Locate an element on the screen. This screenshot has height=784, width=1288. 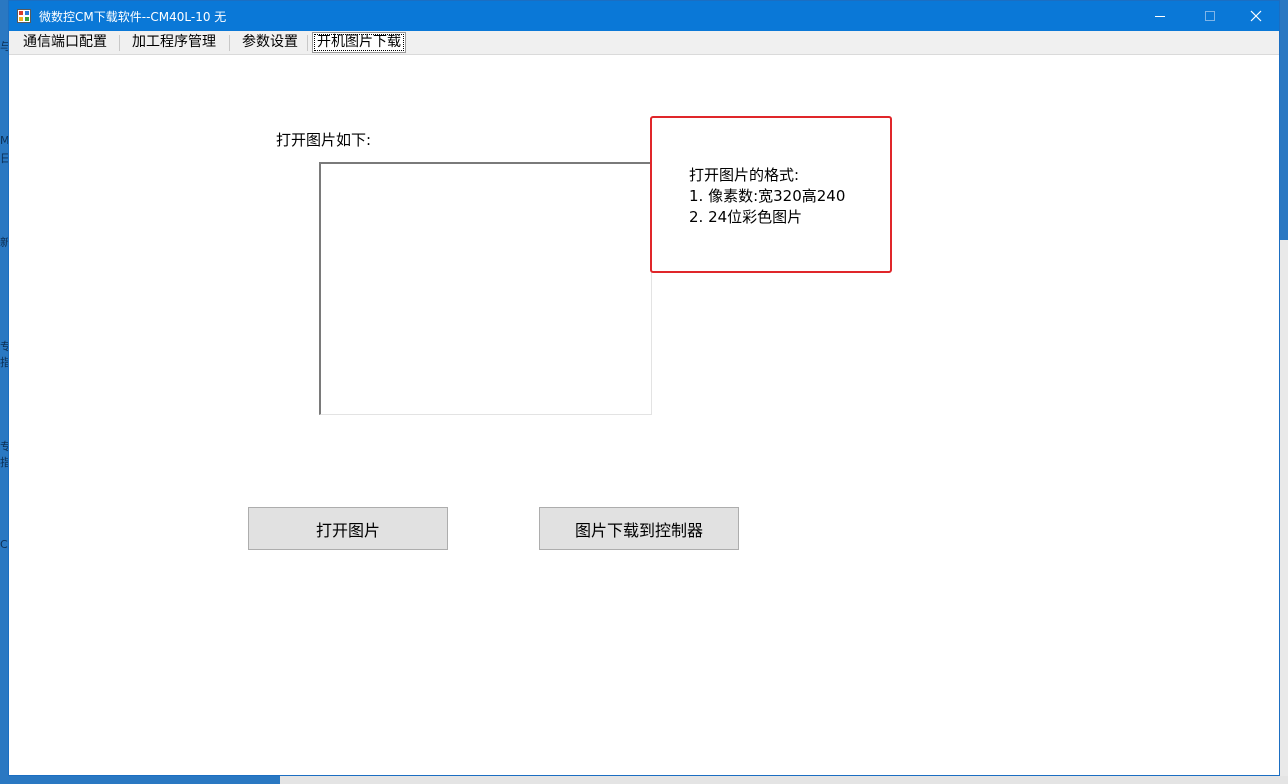
close-icon is located at coordinates (1256, 16).